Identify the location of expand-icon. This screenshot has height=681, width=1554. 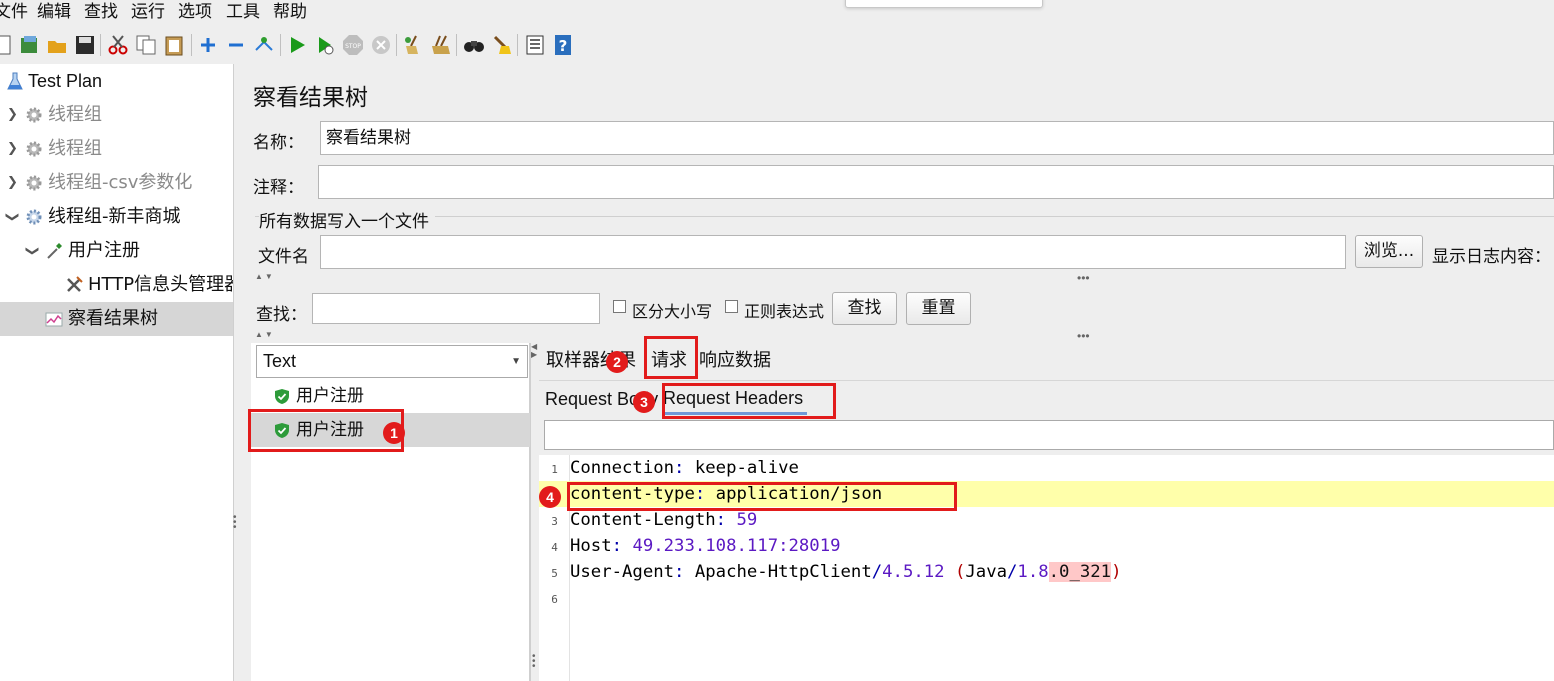
(208, 45).